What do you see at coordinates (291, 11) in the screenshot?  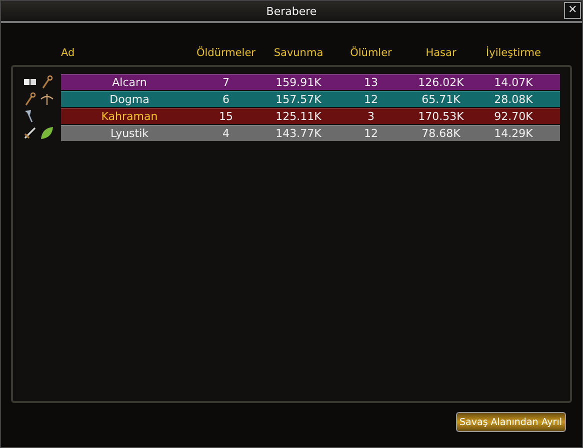 I see `window-title: Berabere` at bounding box center [291, 11].